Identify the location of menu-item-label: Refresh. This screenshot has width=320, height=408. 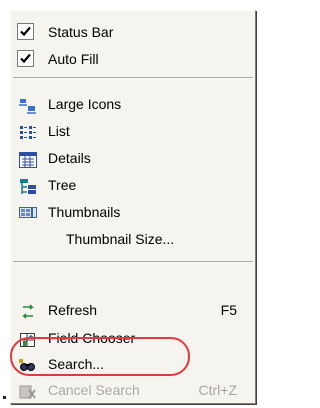
(73, 310).